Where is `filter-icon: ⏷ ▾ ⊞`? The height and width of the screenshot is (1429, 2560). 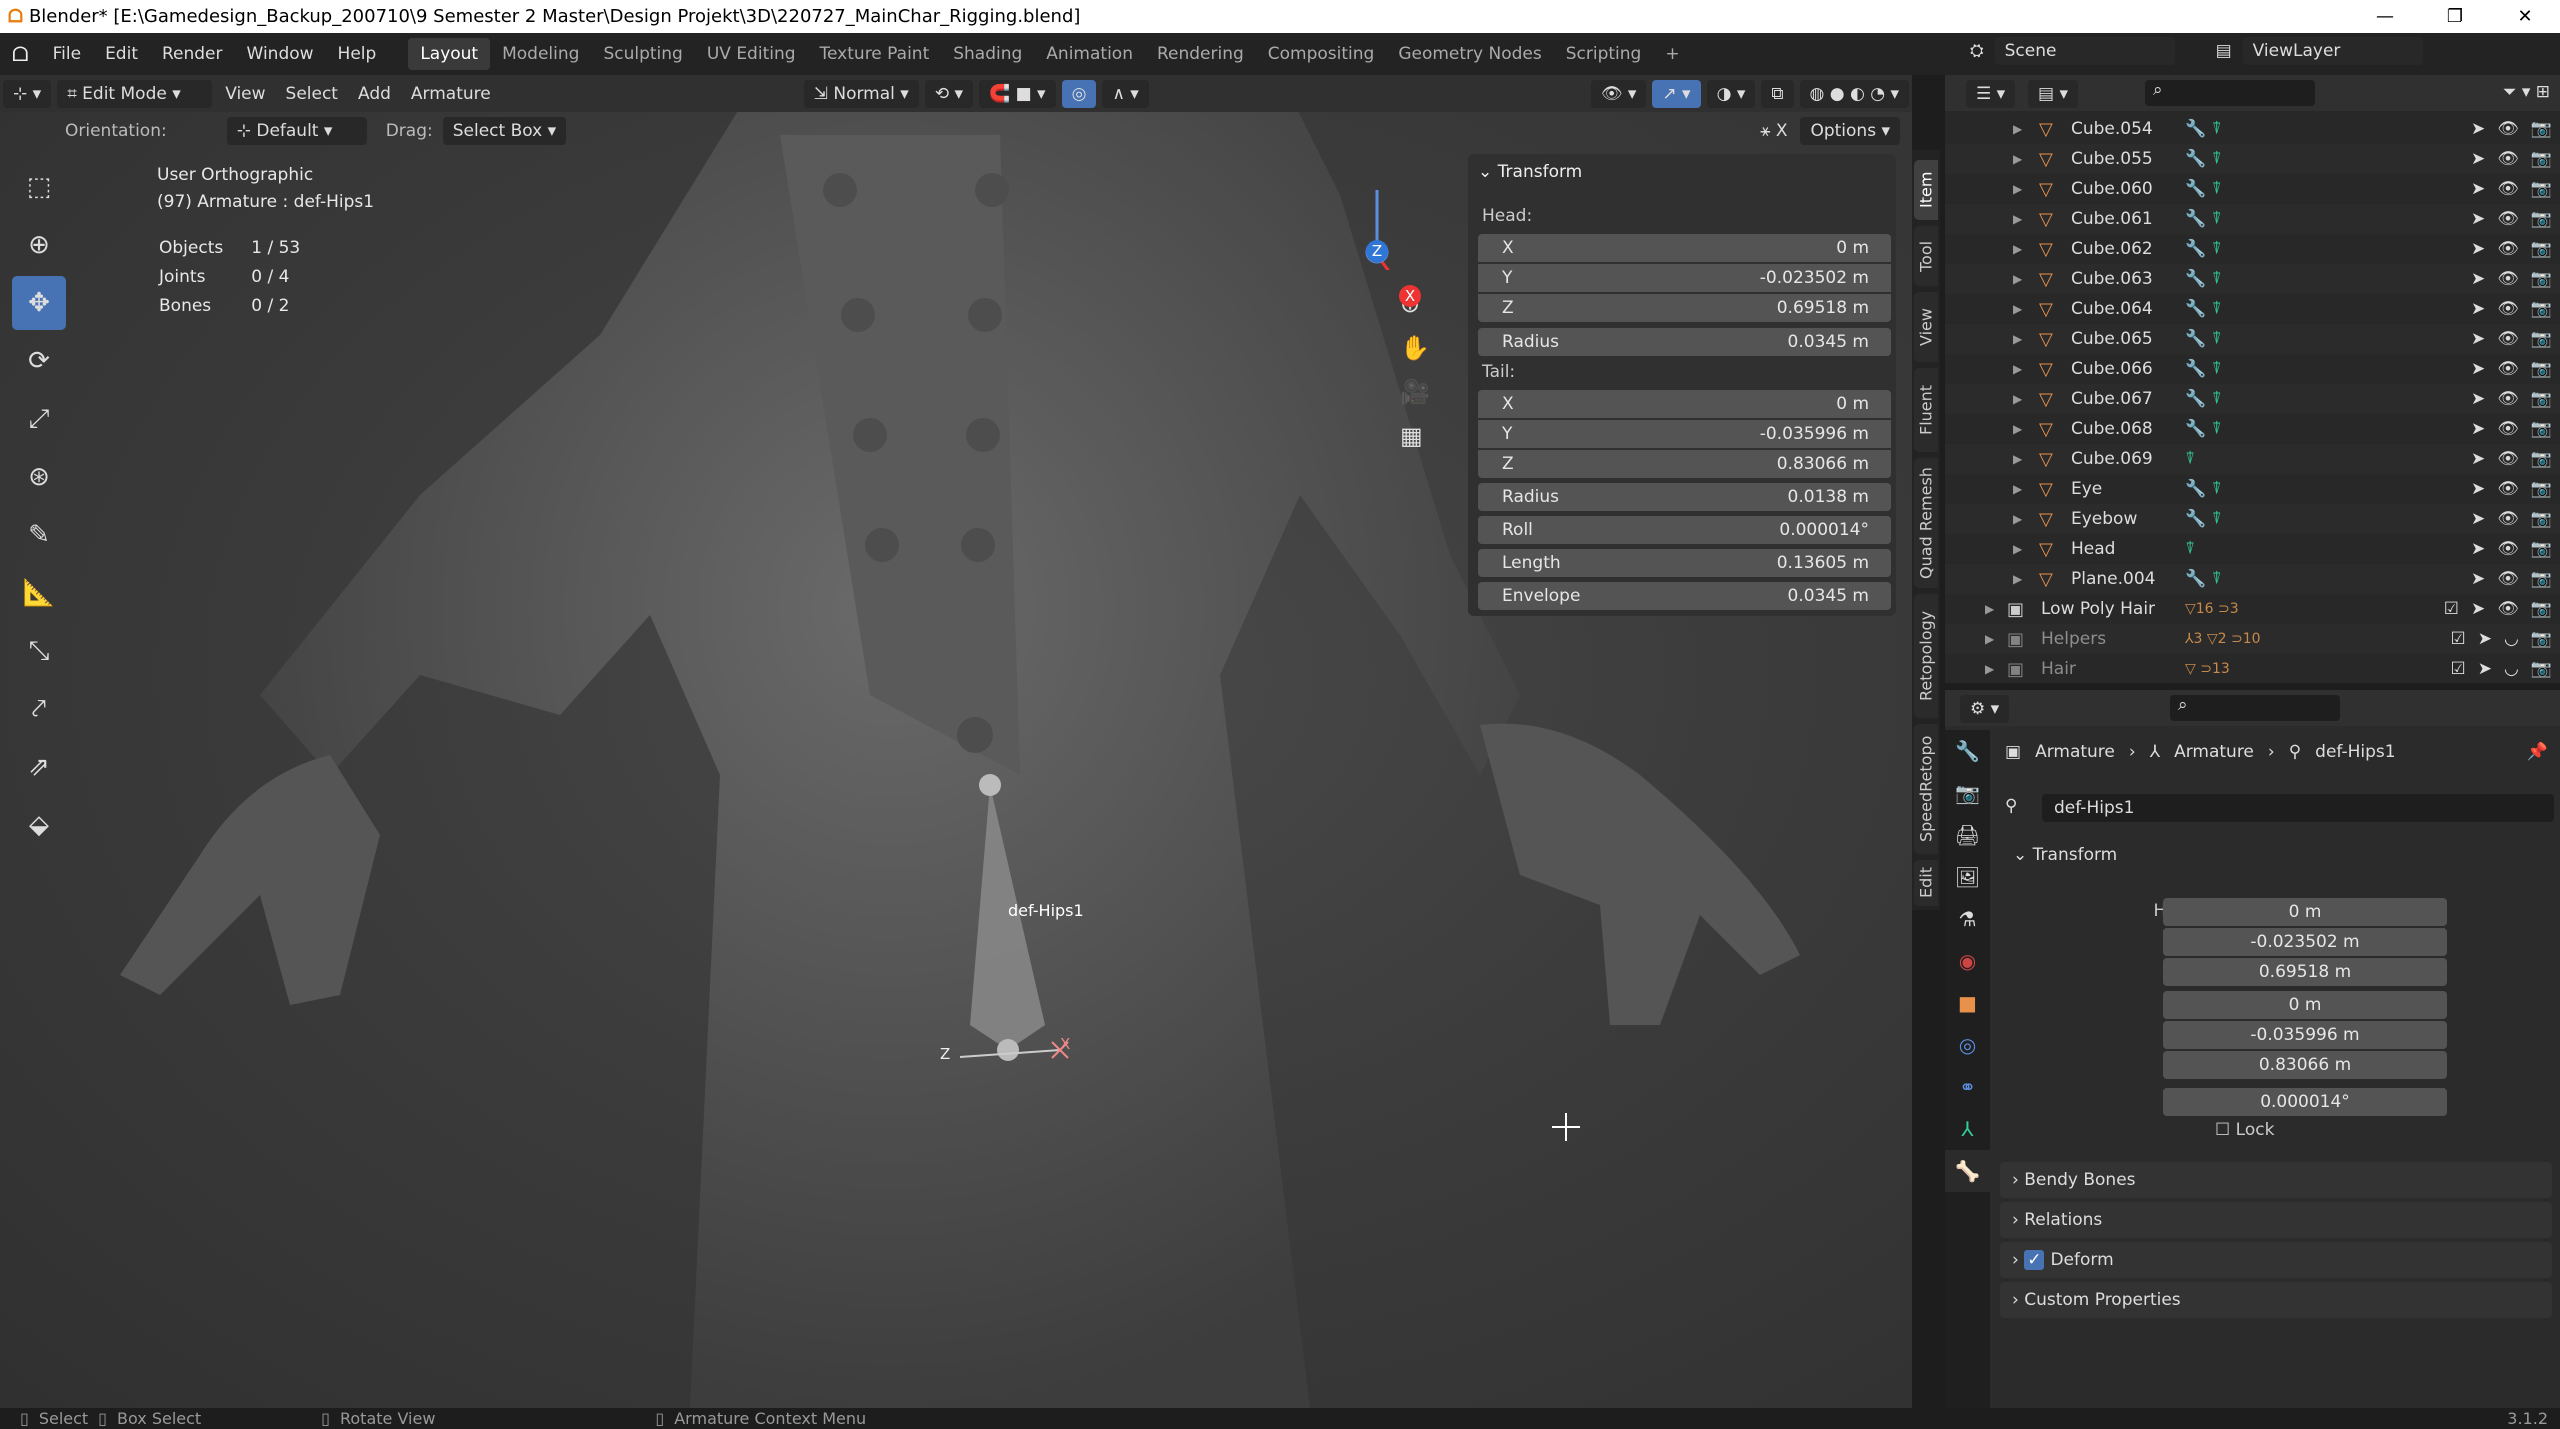
filter-icon: ⏷ ▾ ⊞ is located at coordinates (2526, 92).